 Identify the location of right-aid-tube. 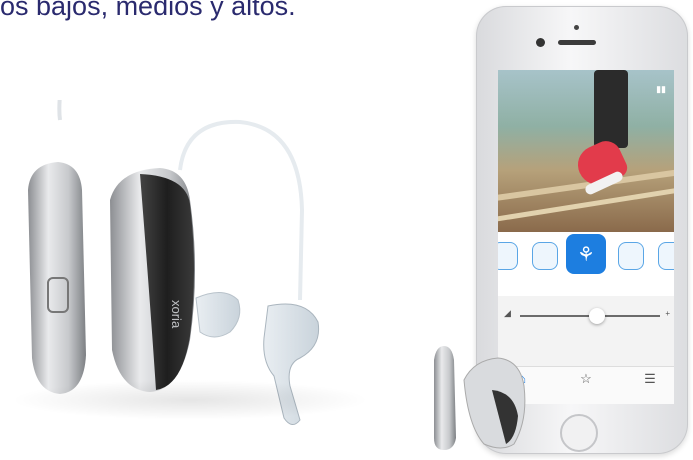
(241, 210).